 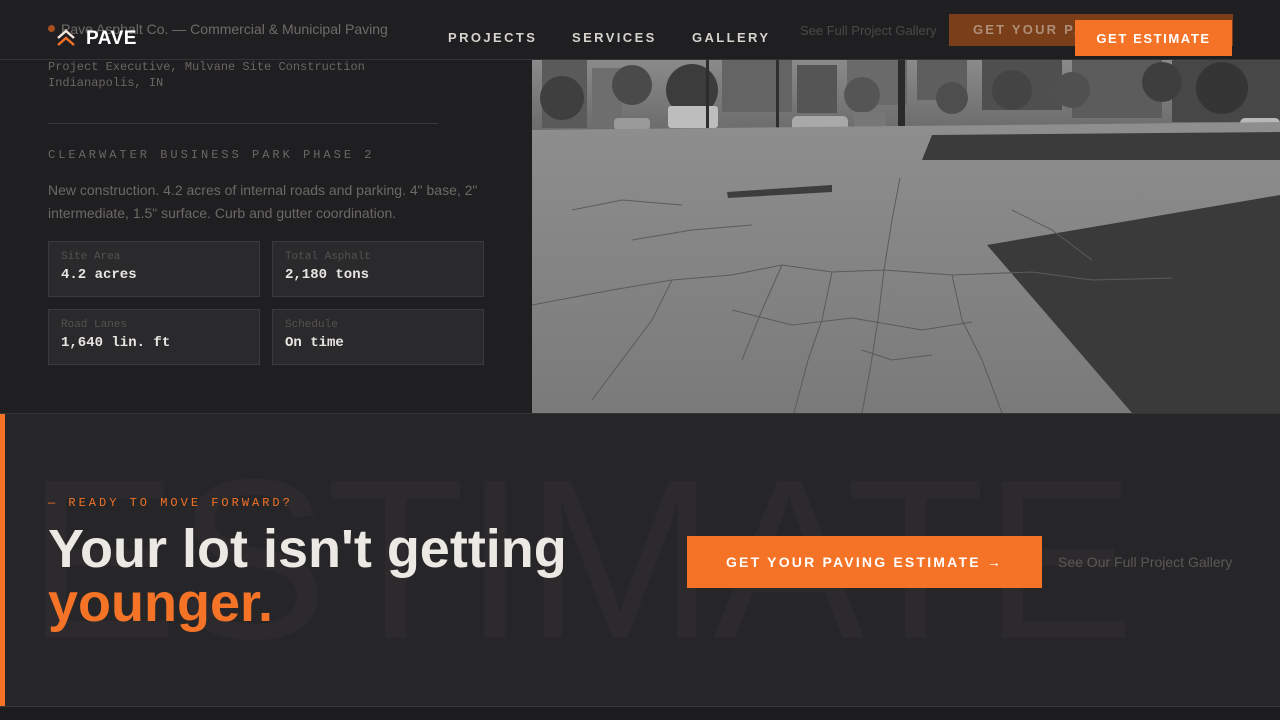 I want to click on cta-headline: Your lot isn't getting younger., so click(x=307, y=576).